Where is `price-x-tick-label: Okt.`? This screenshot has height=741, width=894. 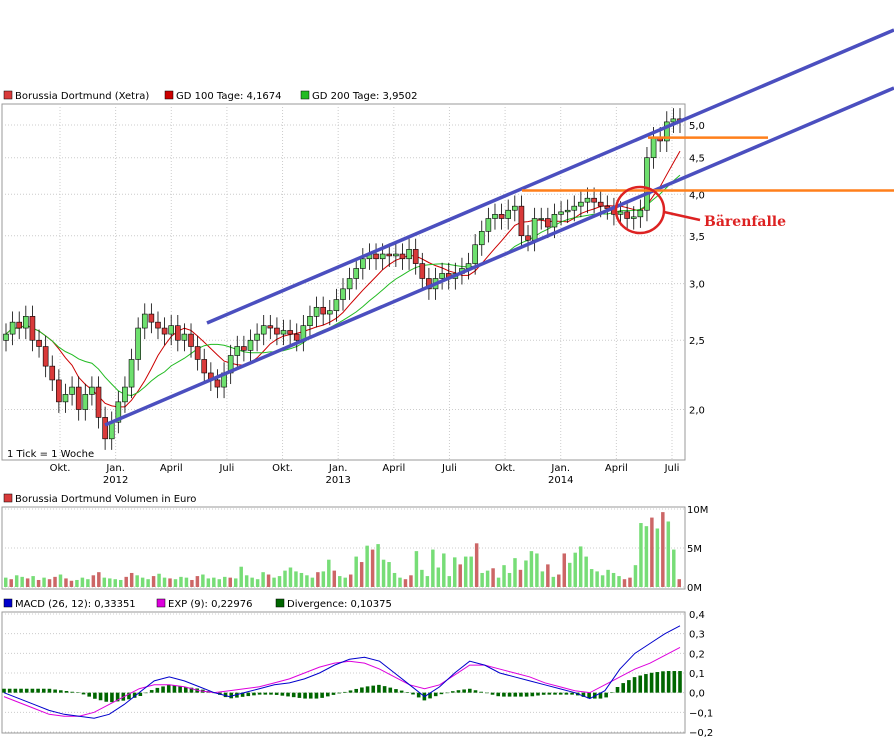
price-x-tick-label: Okt. is located at coordinates (505, 468).